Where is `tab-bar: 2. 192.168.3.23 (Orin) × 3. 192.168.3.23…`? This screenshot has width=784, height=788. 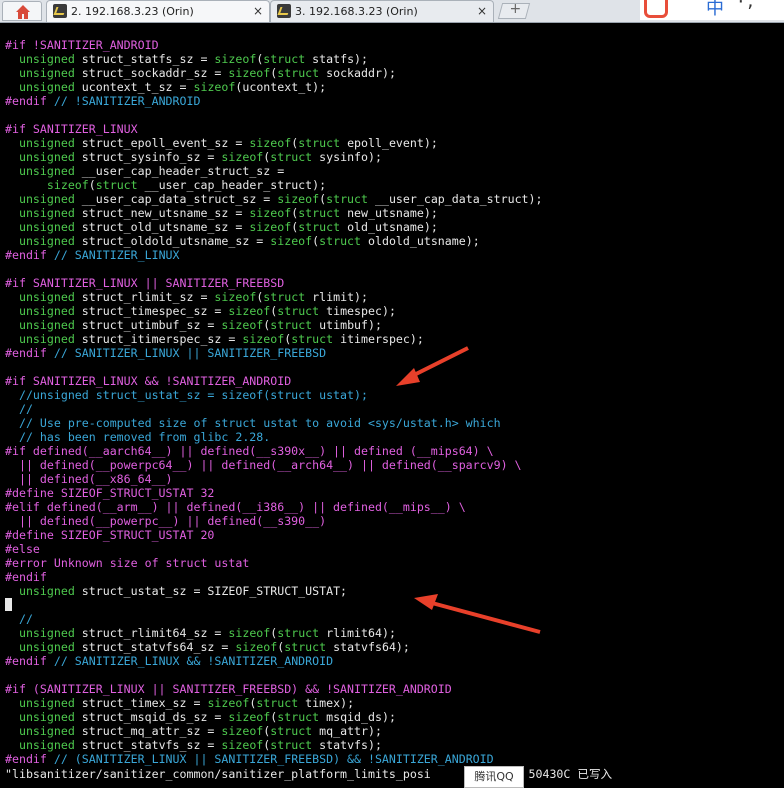 tab-bar: 2. 192.168.3.23 (Orin) × 3. 192.168.3.23… is located at coordinates (392, 11).